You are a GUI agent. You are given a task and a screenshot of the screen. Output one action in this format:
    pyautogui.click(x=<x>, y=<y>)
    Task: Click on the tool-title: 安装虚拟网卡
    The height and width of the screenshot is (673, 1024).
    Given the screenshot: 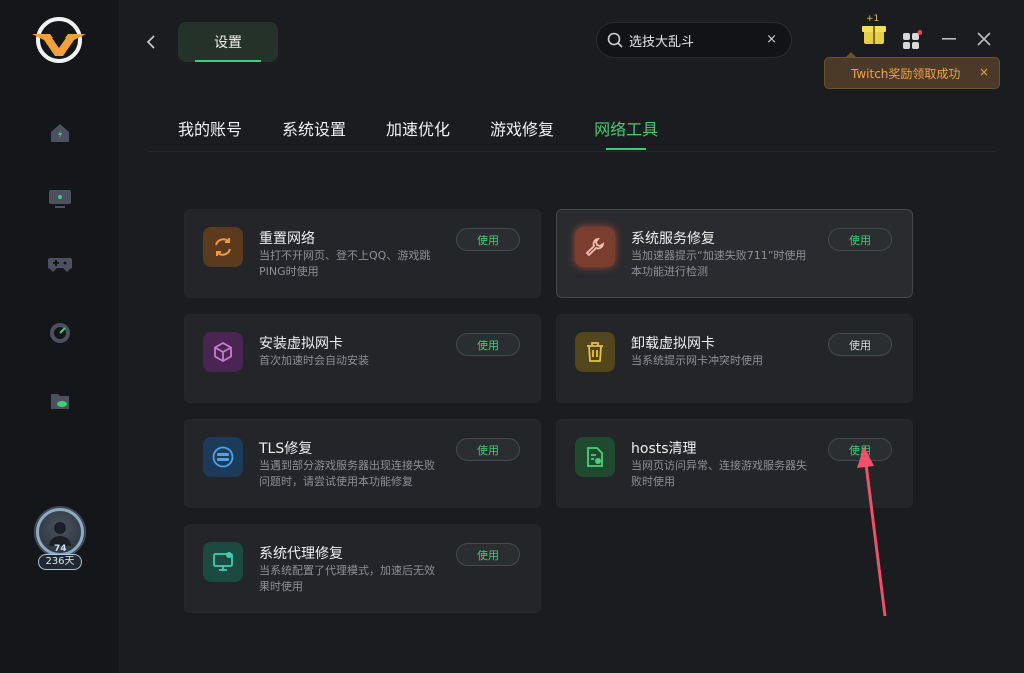 What is the action you would take?
    pyautogui.click(x=301, y=344)
    